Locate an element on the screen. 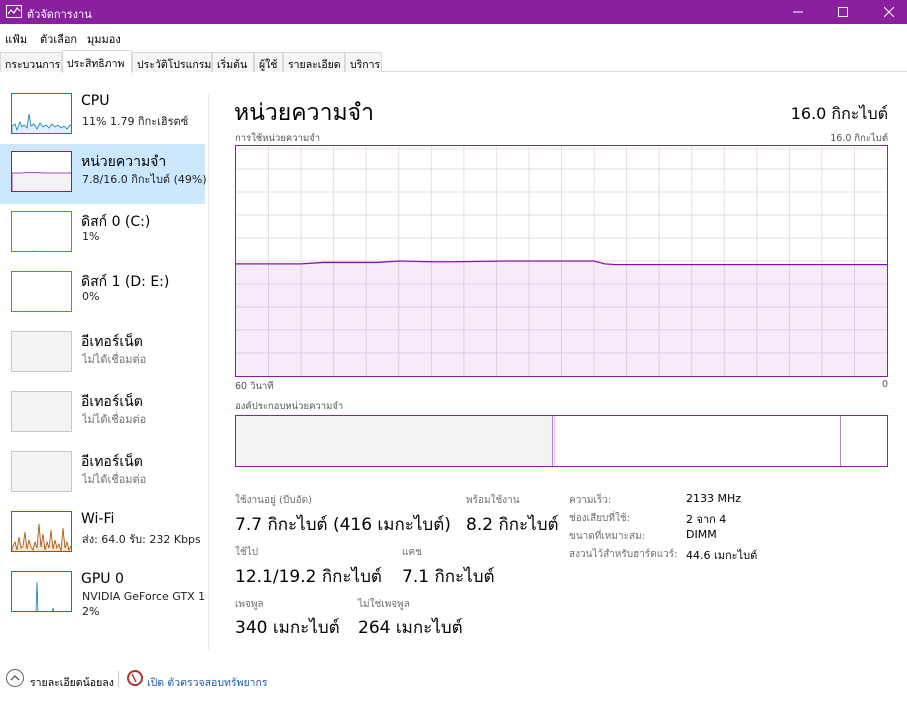 This screenshot has height=702, width=907. memory-total: 16.0 กิกะไบต์ is located at coordinates (839, 113).